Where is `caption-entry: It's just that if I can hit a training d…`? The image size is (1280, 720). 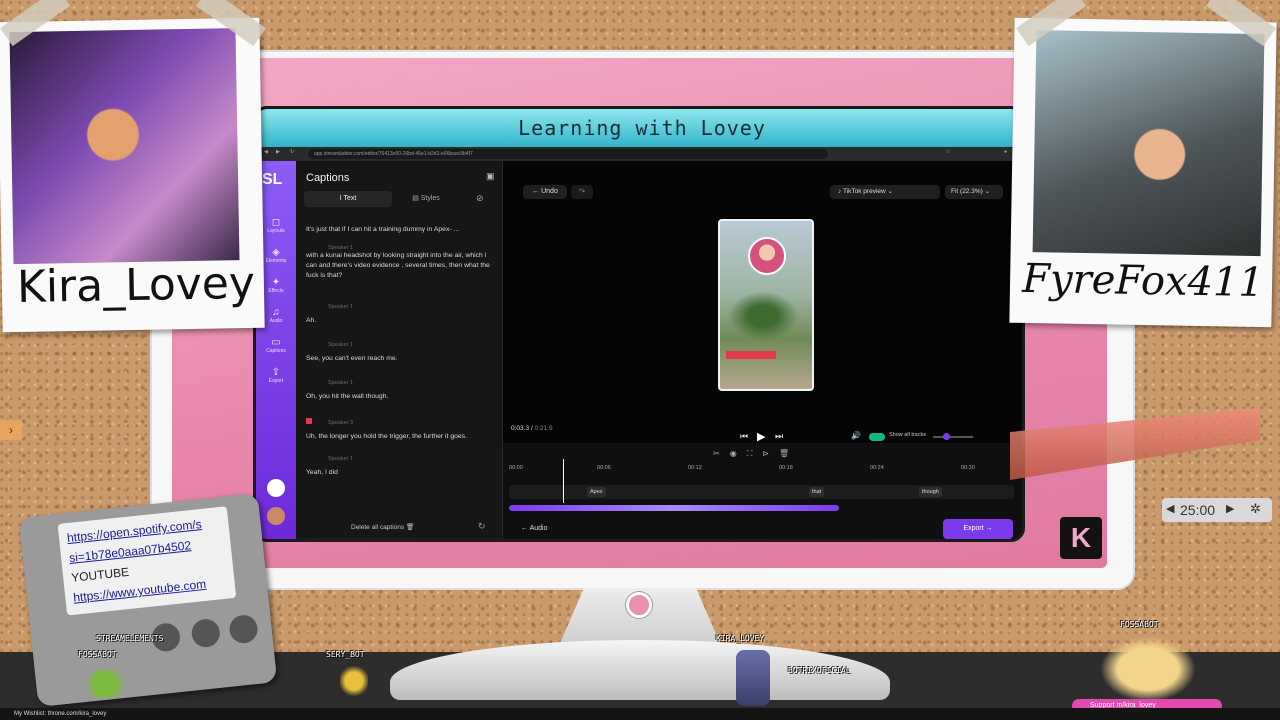
caption-entry: It's just that if I can hit a training d… is located at coordinates (401, 230).